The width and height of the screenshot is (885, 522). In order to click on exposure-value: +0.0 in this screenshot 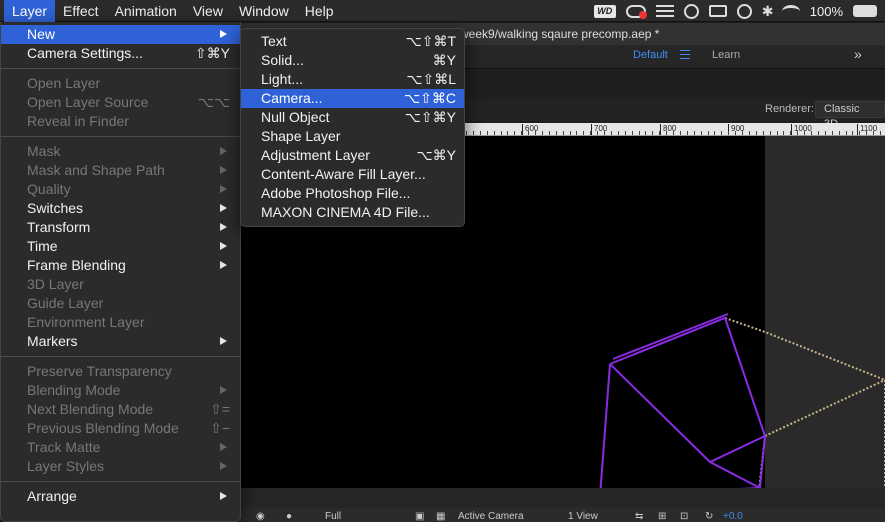, I will do `click(733, 516)`.